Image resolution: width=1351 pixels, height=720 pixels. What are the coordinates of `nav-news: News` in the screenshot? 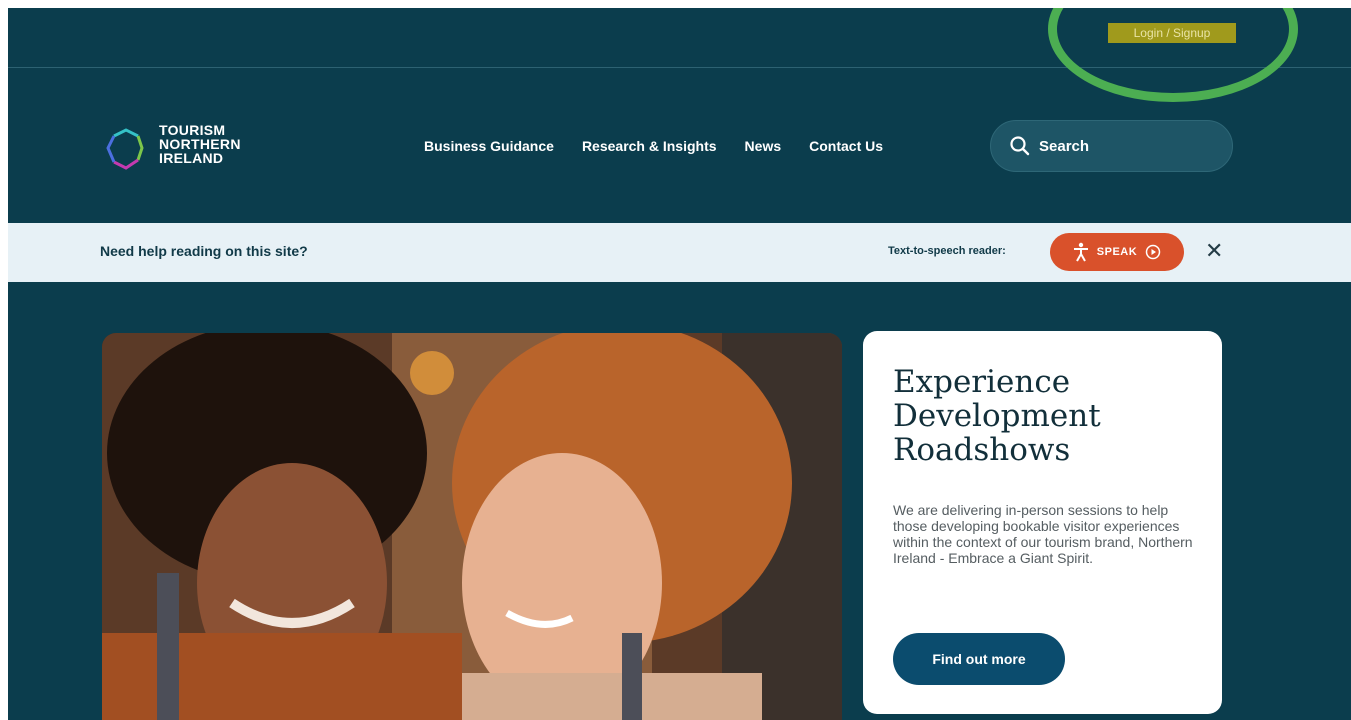 It's located at (763, 146).